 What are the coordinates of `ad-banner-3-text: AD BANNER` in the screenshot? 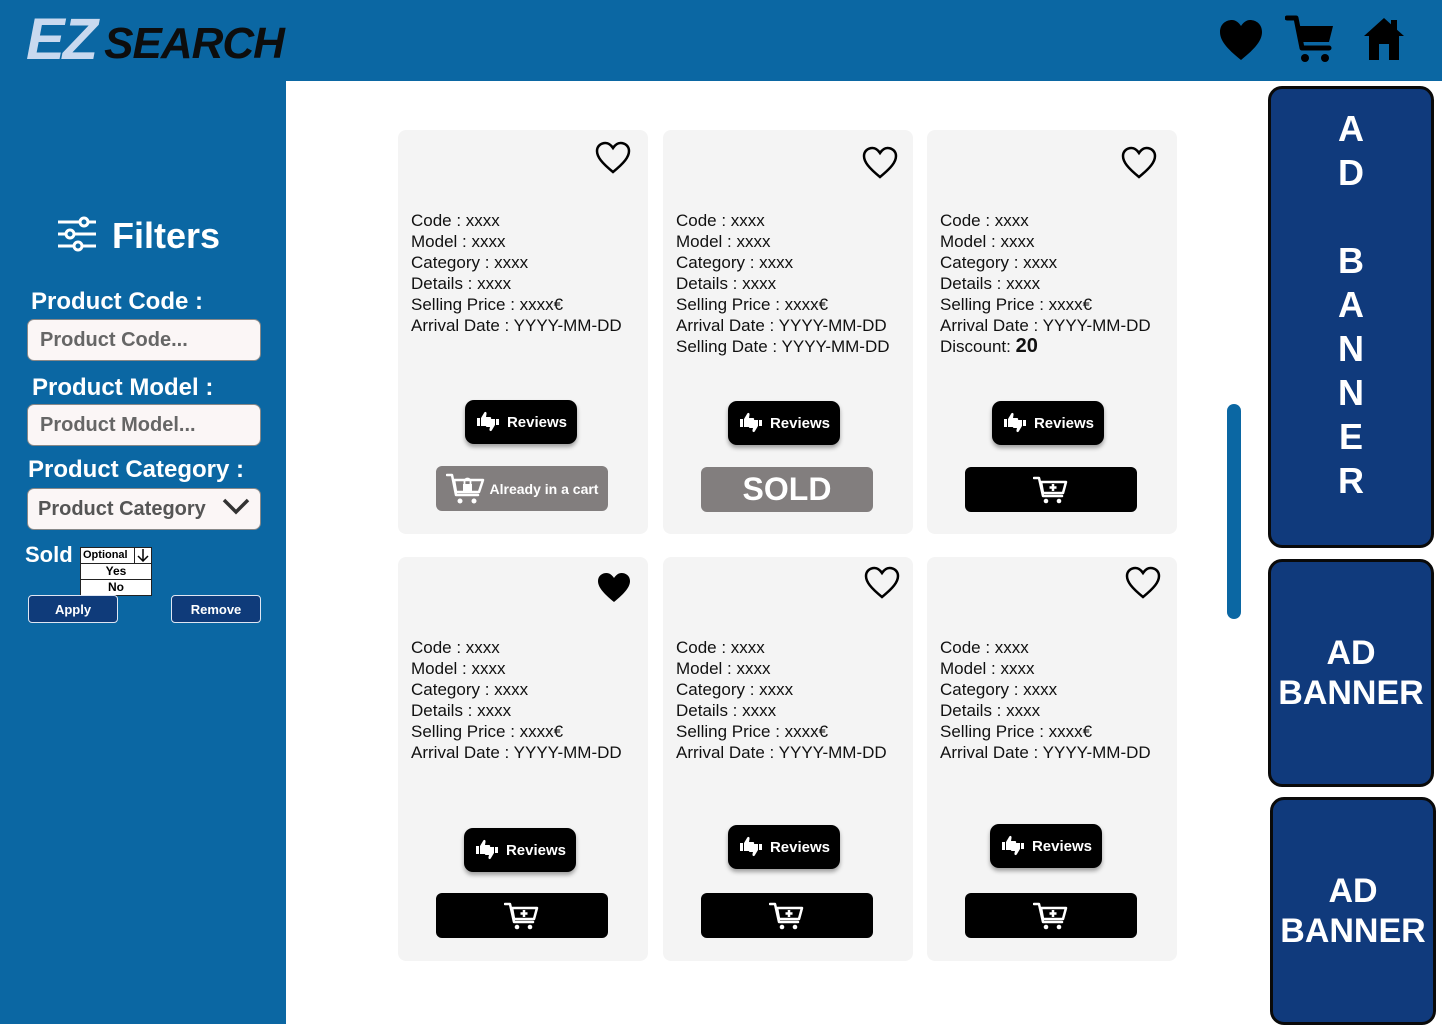 It's located at (1352, 911).